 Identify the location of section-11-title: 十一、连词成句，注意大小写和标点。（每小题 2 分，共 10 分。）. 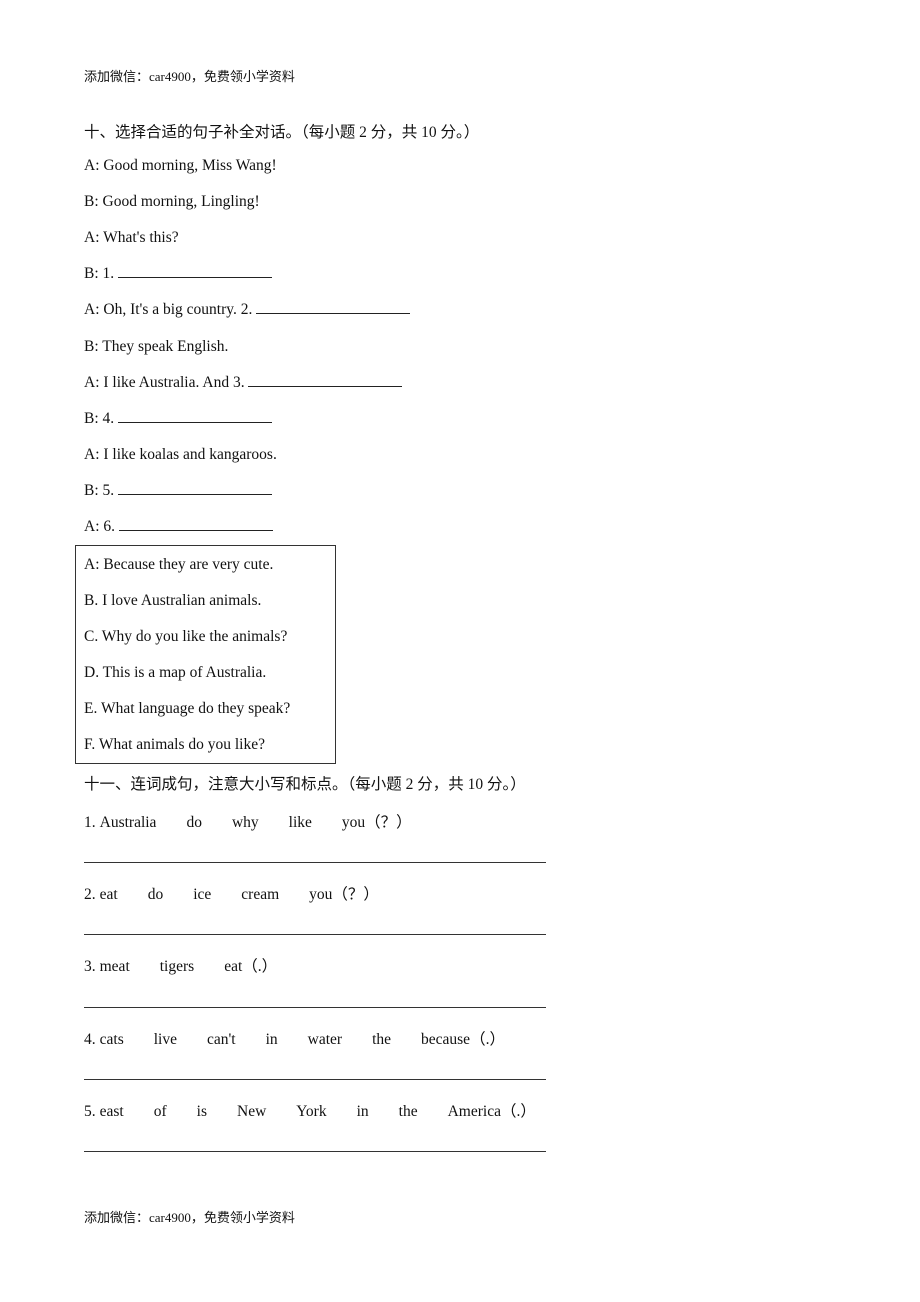
(305, 784).